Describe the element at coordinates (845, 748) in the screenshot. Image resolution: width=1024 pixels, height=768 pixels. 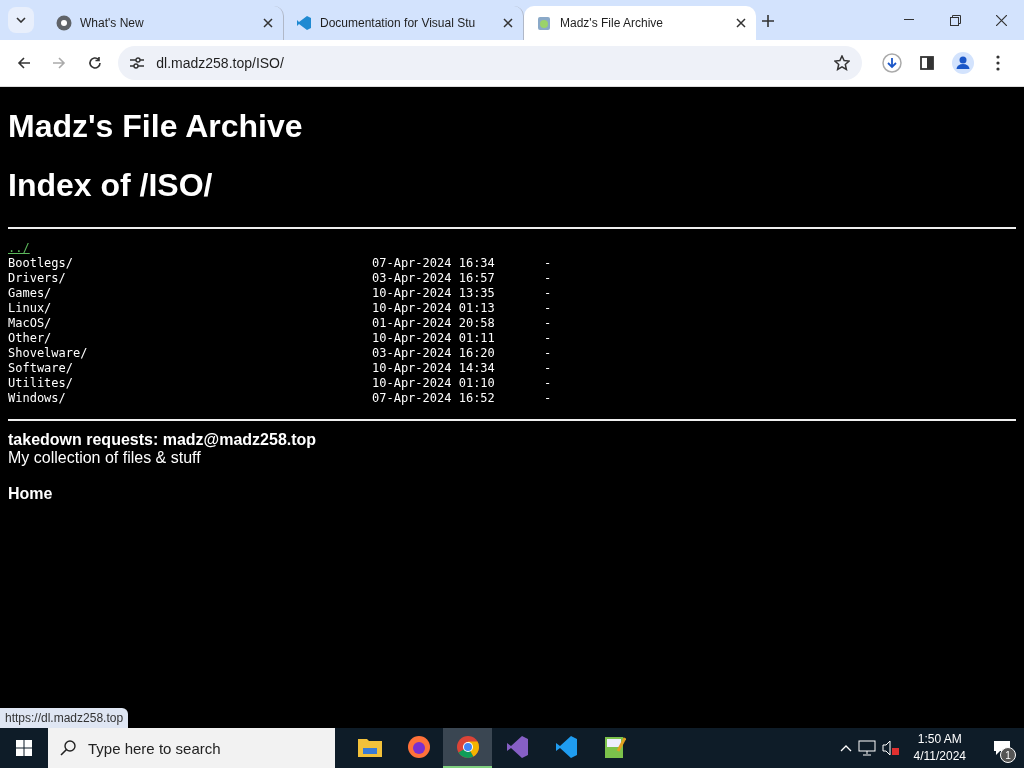
I see `chevron-up-icon` at that location.